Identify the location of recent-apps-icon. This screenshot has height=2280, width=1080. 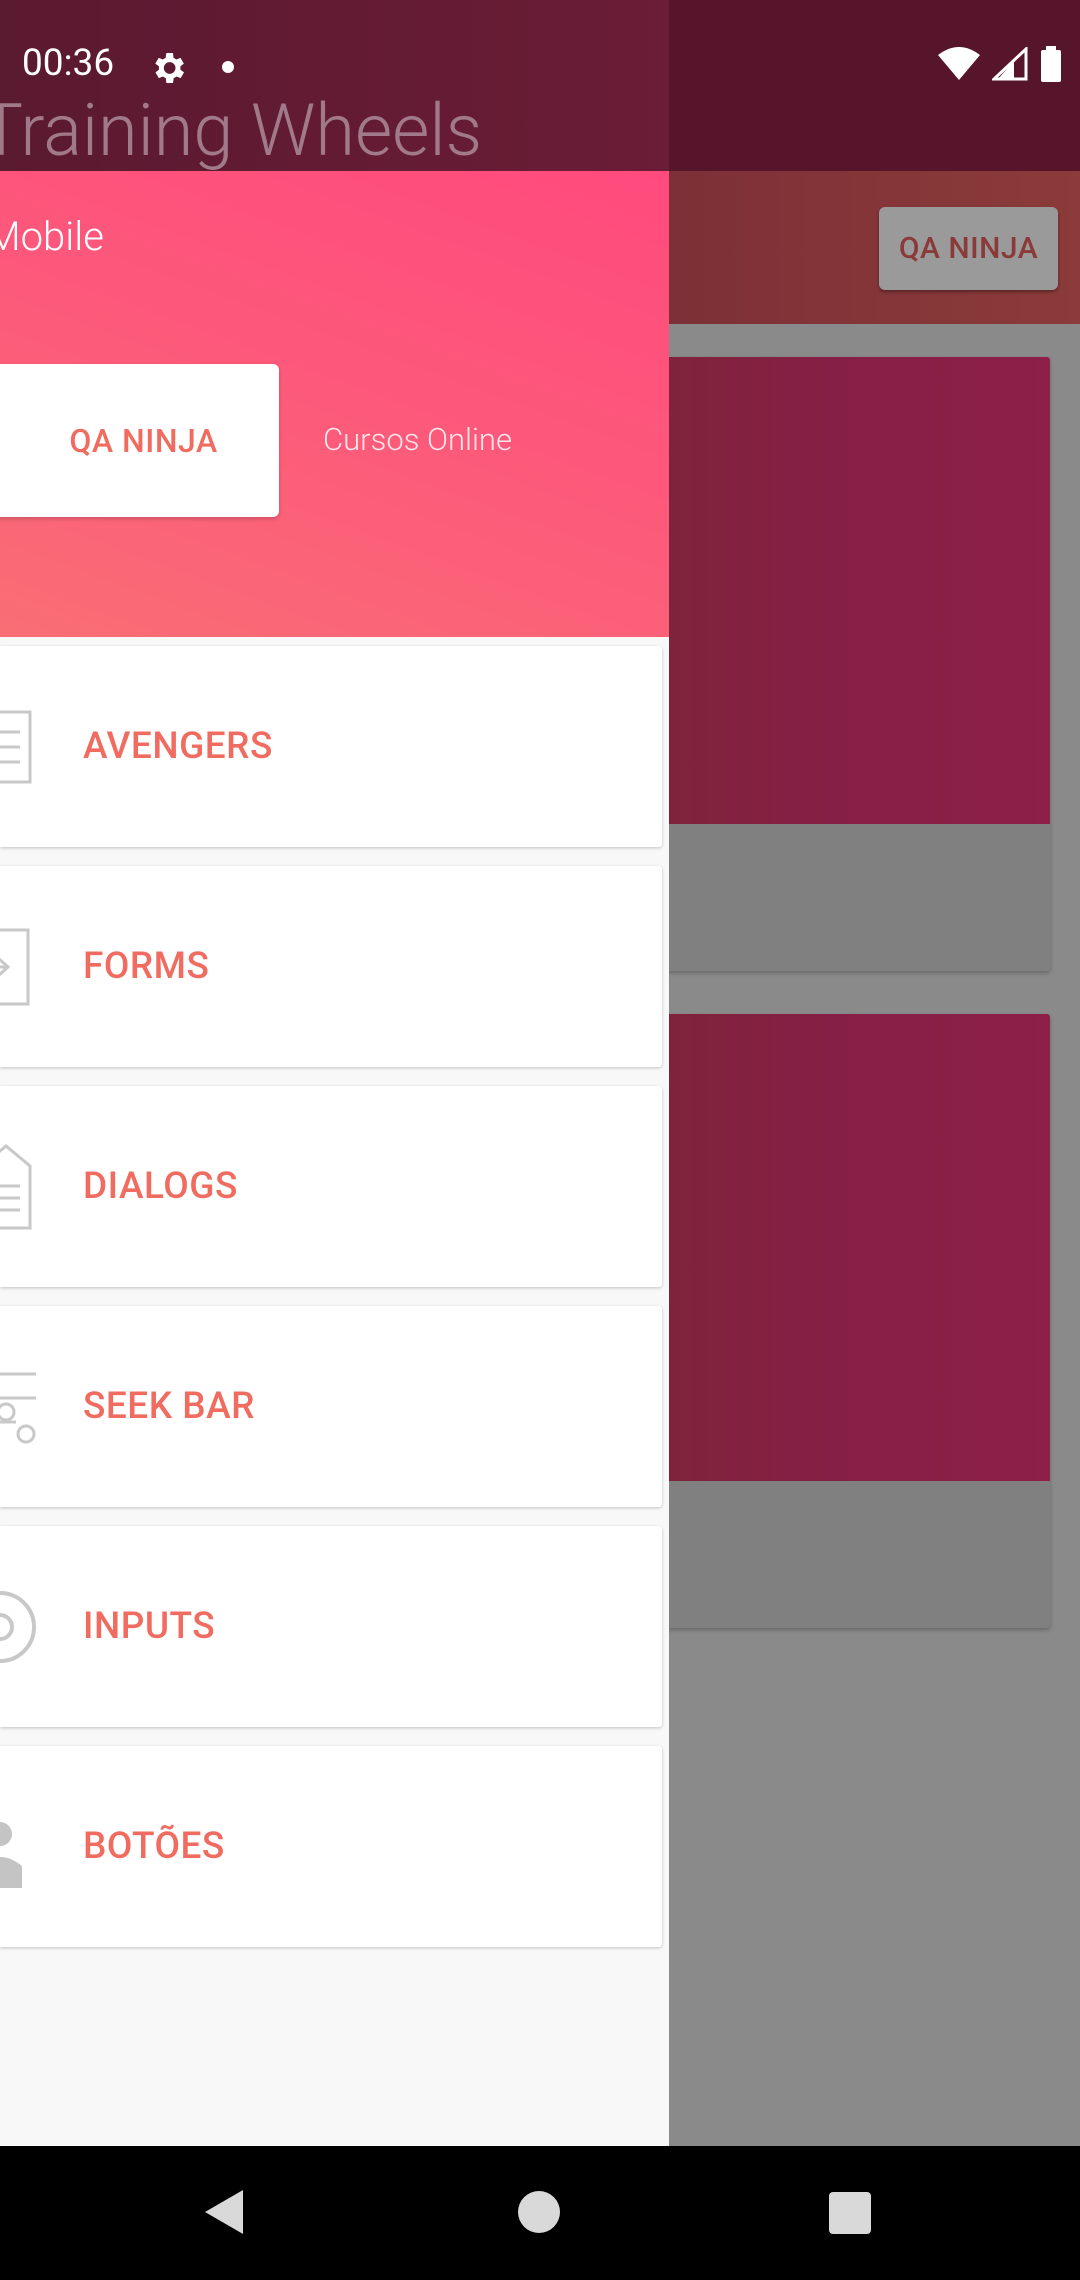
(850, 2213).